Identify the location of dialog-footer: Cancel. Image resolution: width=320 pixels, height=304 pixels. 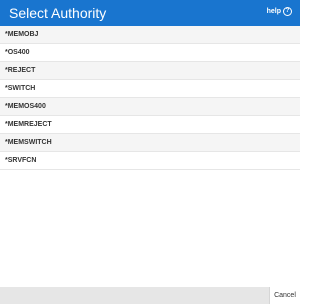
(150, 295).